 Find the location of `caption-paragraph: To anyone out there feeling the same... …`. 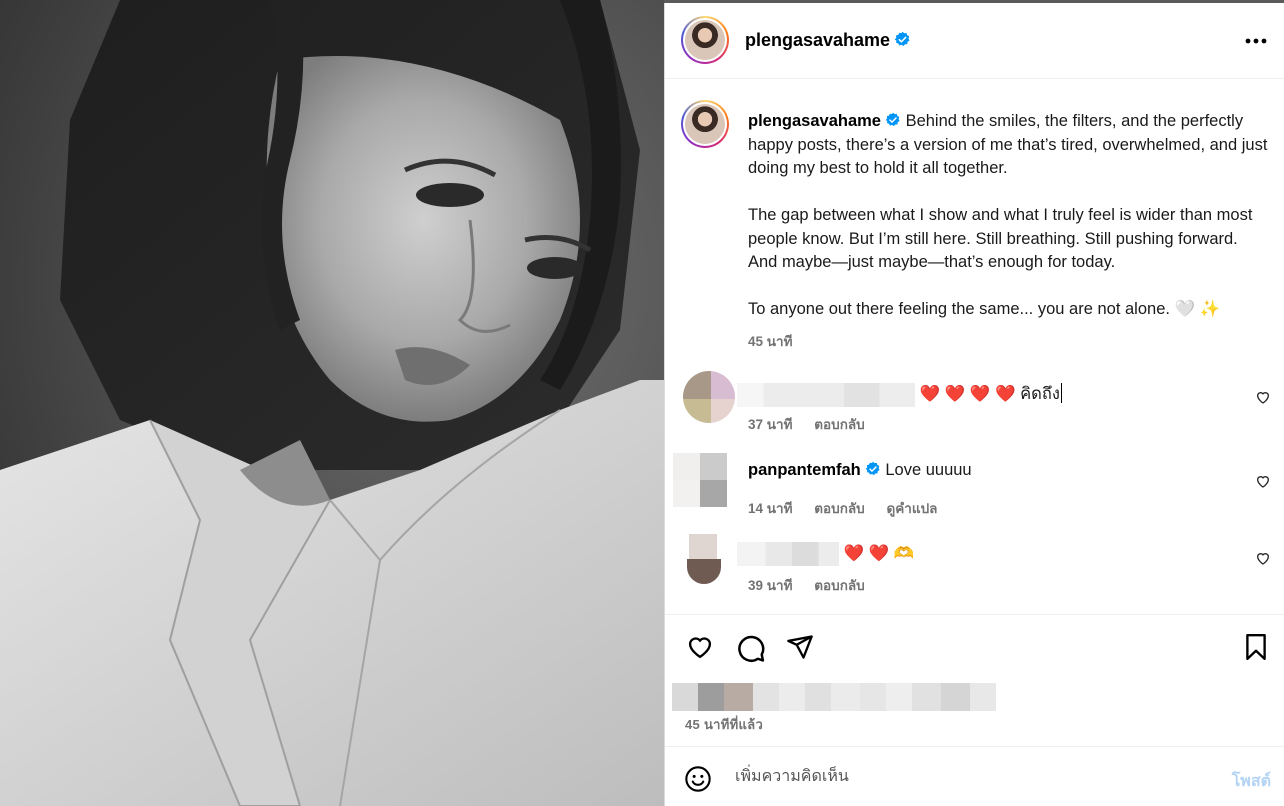

caption-paragraph: To anyone out there feeling the same... … is located at coordinates (984, 309).